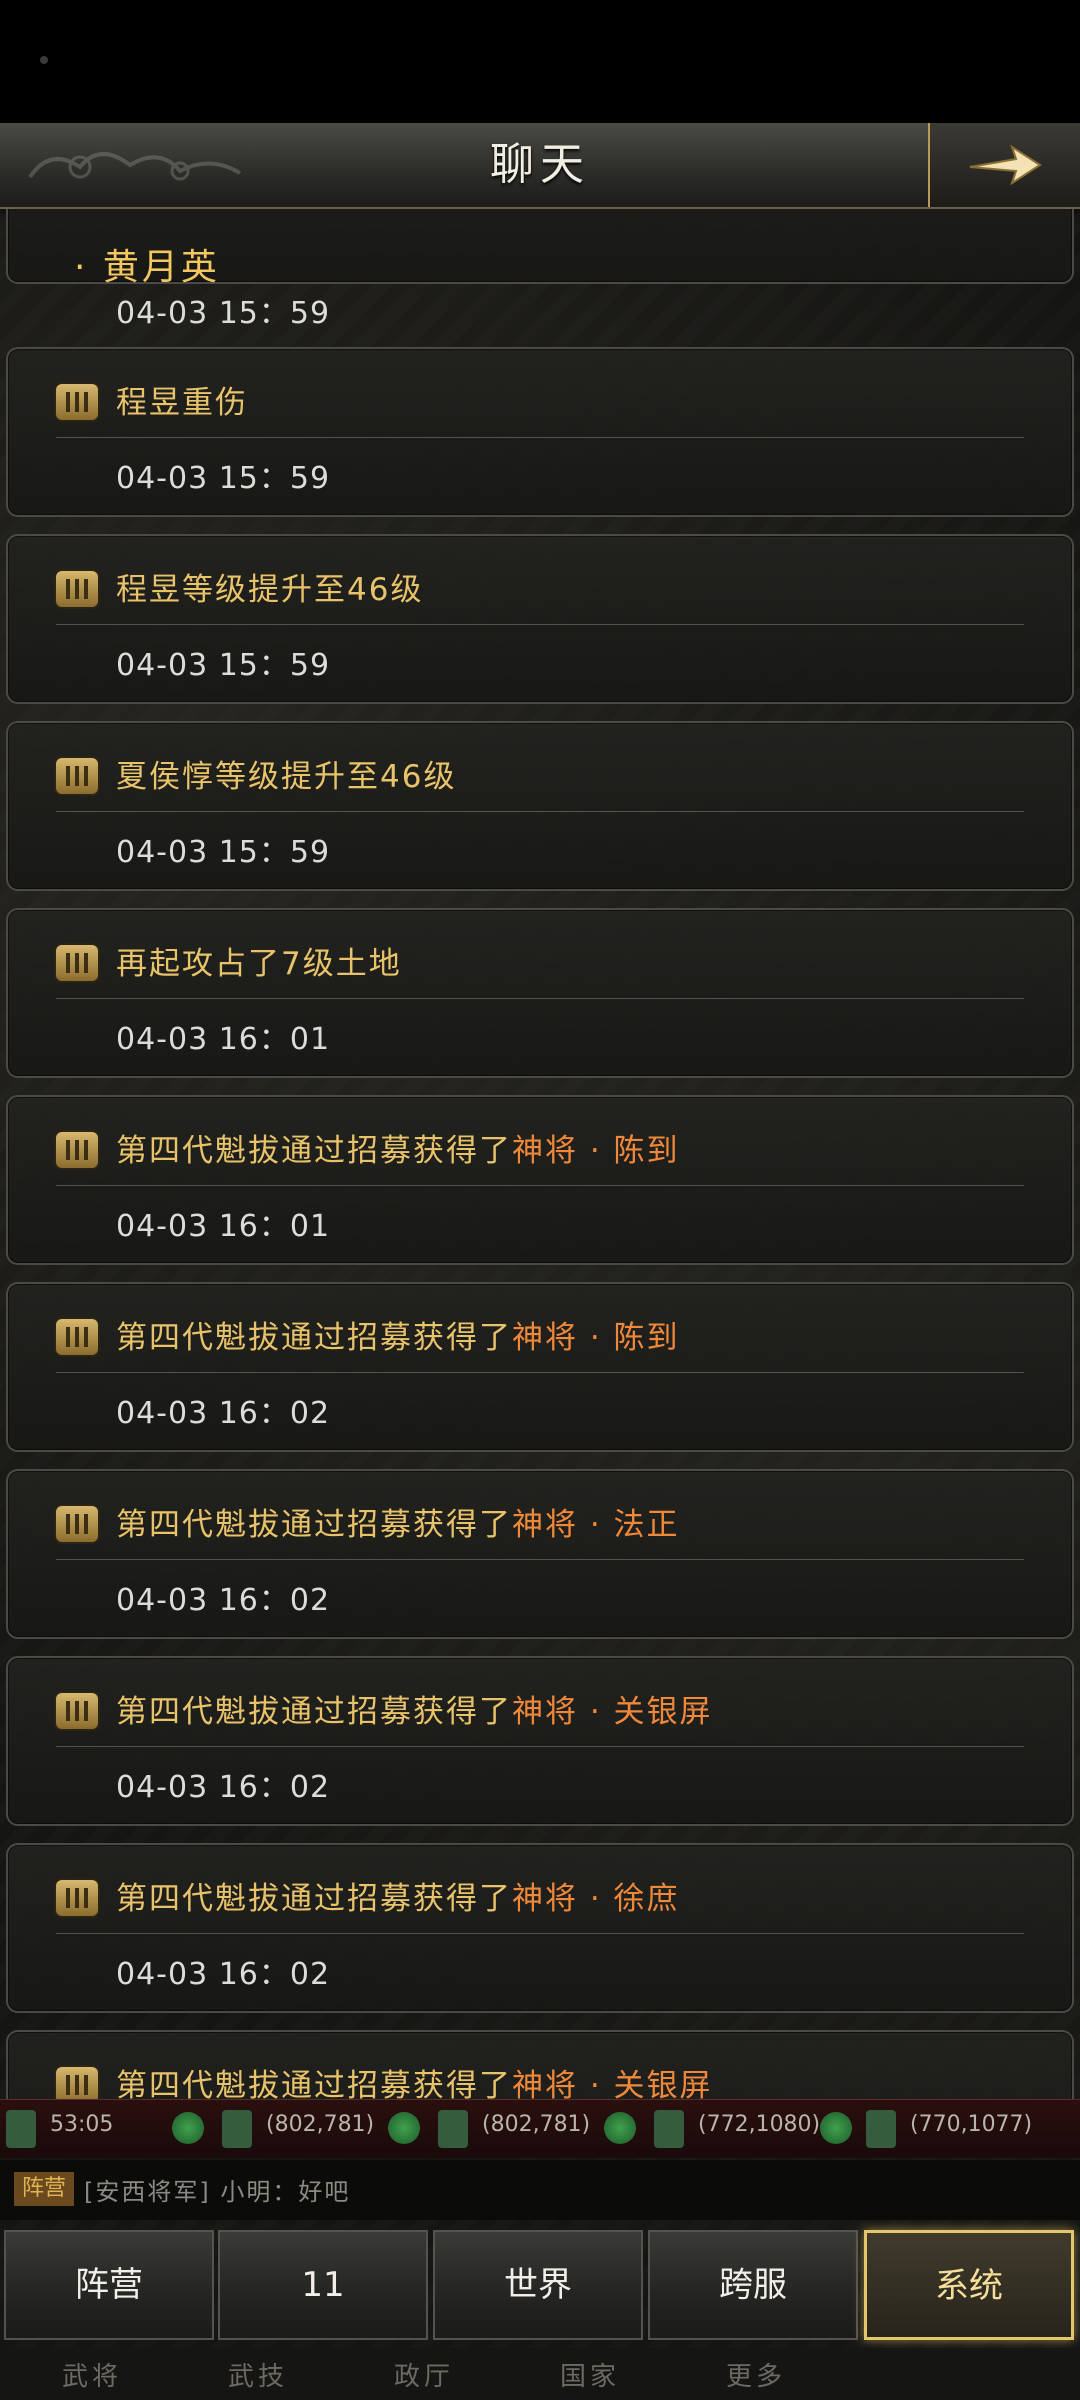 The height and width of the screenshot is (2400, 1080). Describe the element at coordinates (540, 2374) in the screenshot. I see `bottom-nav: 武将 武技 政厅 国家 更多` at that location.